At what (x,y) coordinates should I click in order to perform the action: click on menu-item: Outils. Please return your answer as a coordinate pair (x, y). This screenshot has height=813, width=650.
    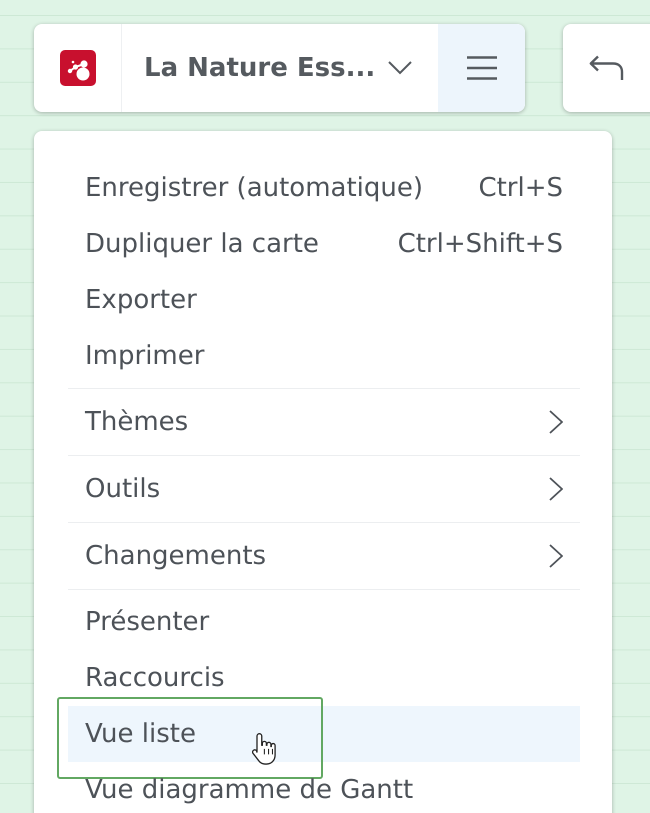
    Looking at the image, I should click on (324, 489).